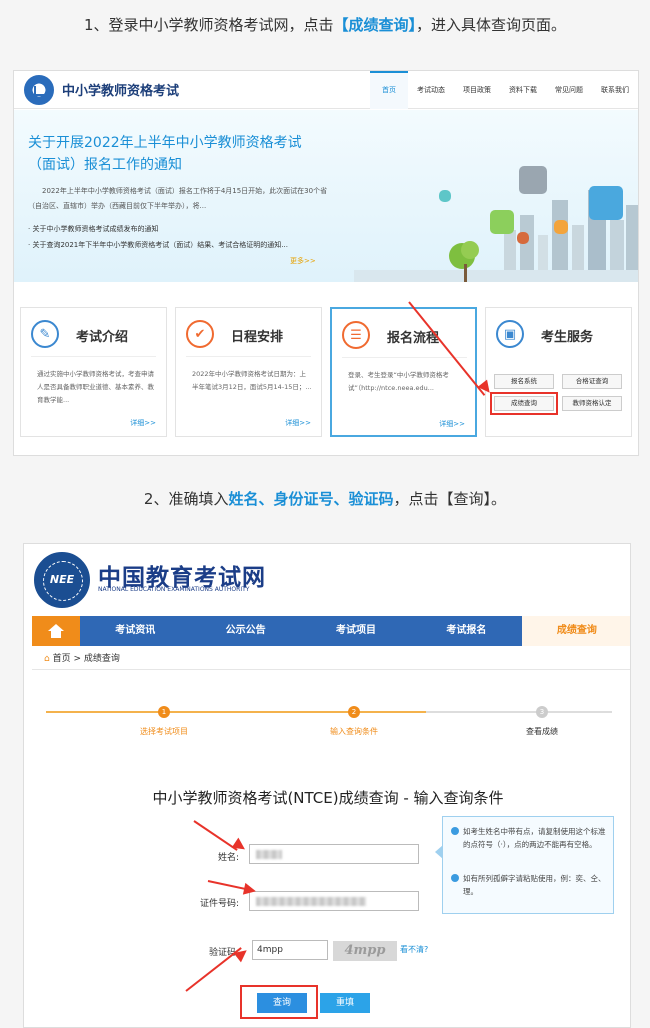 The height and width of the screenshot is (1028, 650). What do you see at coordinates (219, 904) in the screenshot?
I see `id-number-label: 证件号码:` at bounding box center [219, 904].